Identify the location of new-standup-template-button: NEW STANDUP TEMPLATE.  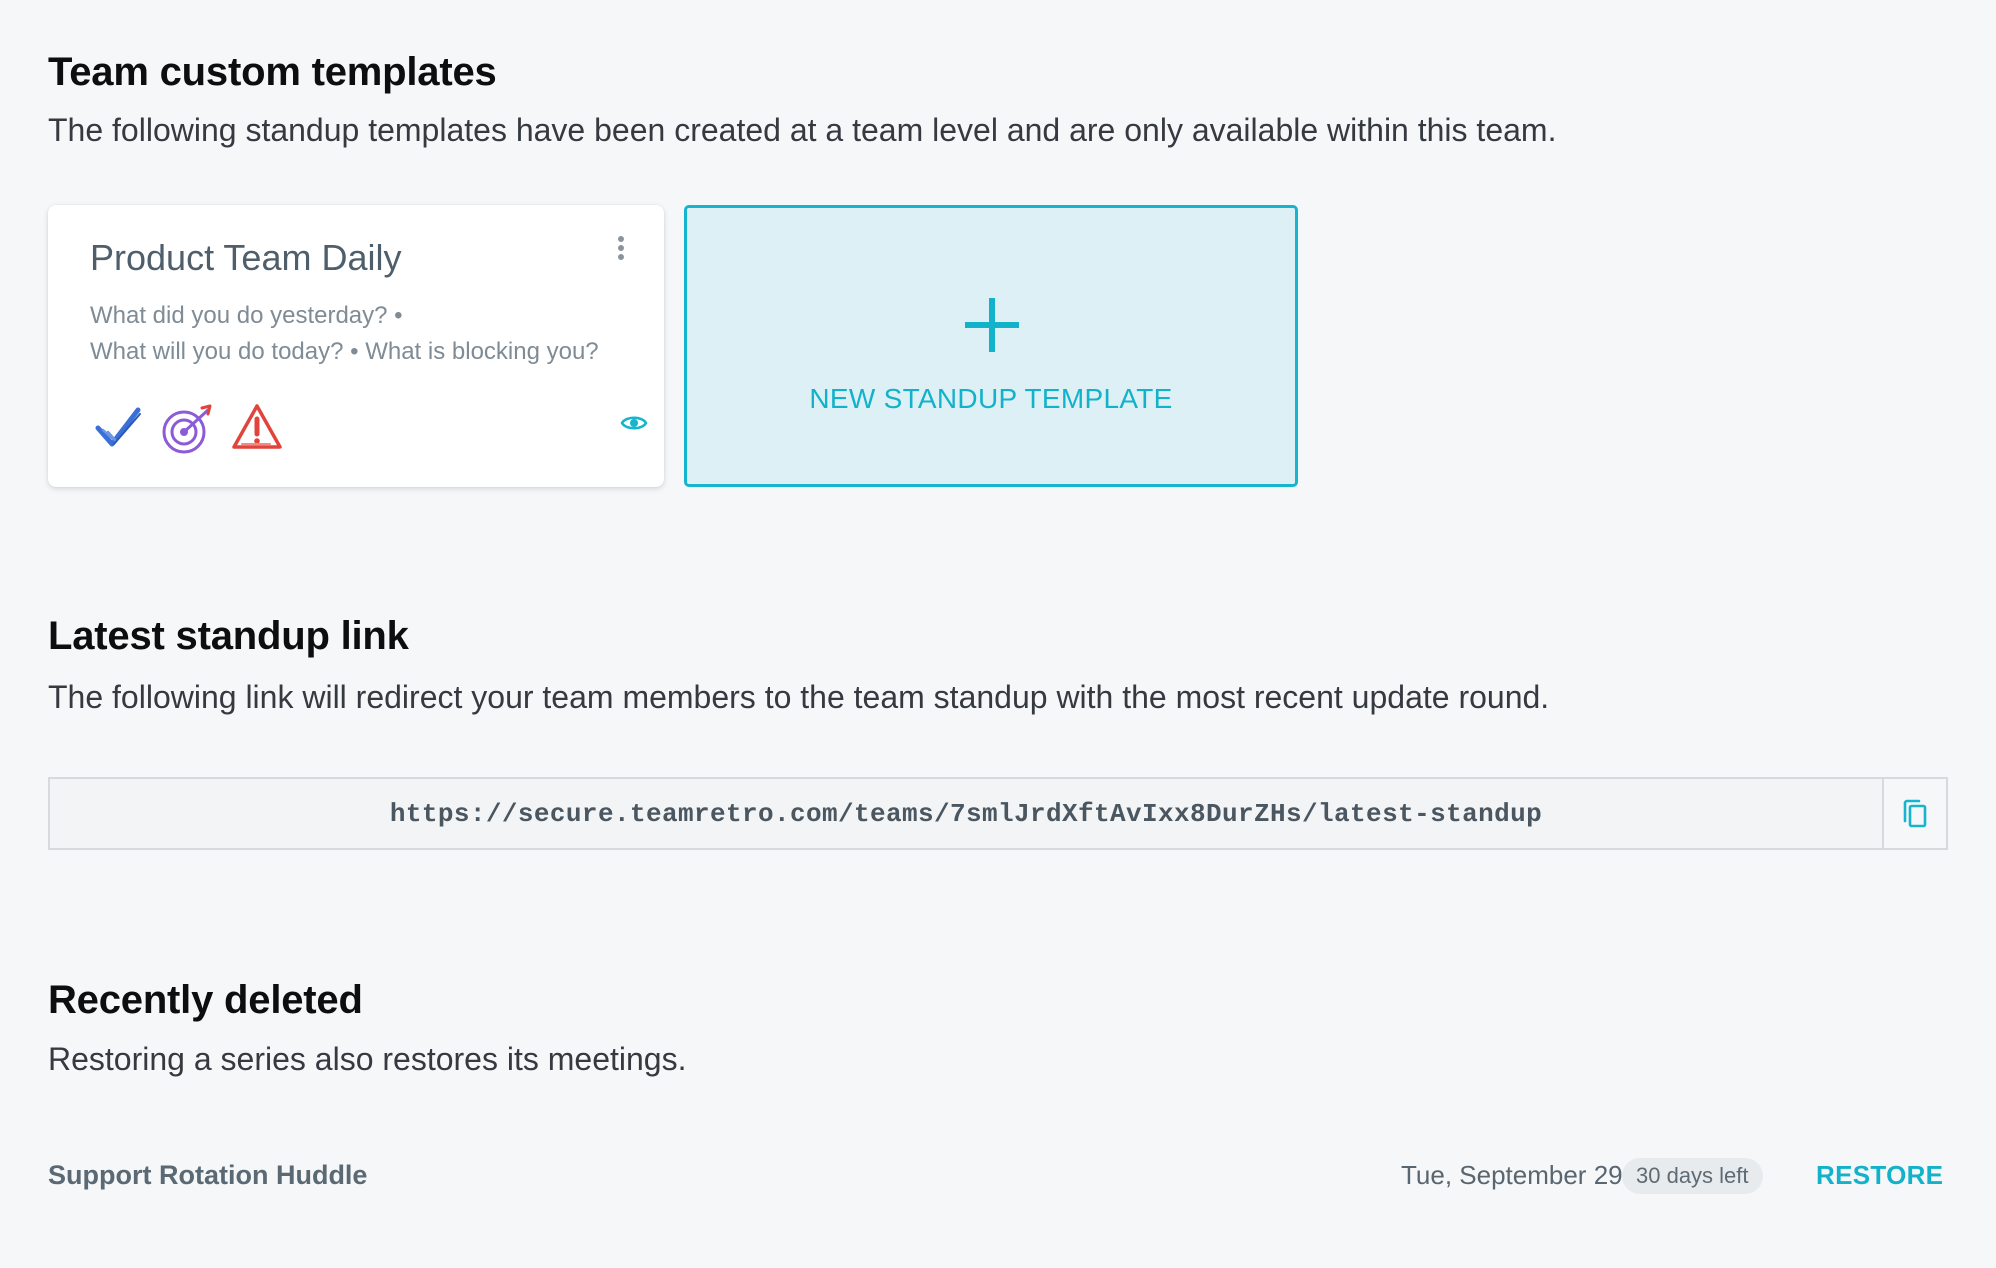
(991, 346).